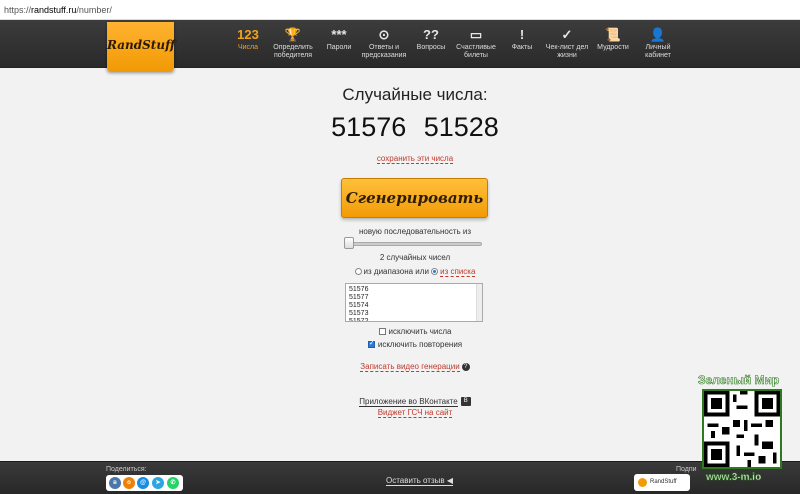 The image size is (800, 494). What do you see at coordinates (359, 305) in the screenshot?
I see `list-value: 51574` at bounding box center [359, 305].